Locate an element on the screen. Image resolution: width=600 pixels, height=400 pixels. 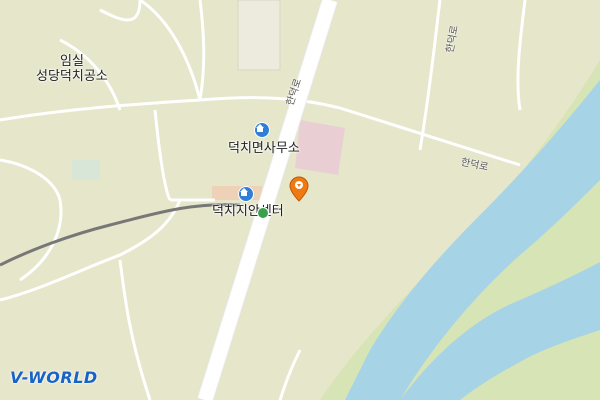
station-icon is located at coordinates (263, 213).